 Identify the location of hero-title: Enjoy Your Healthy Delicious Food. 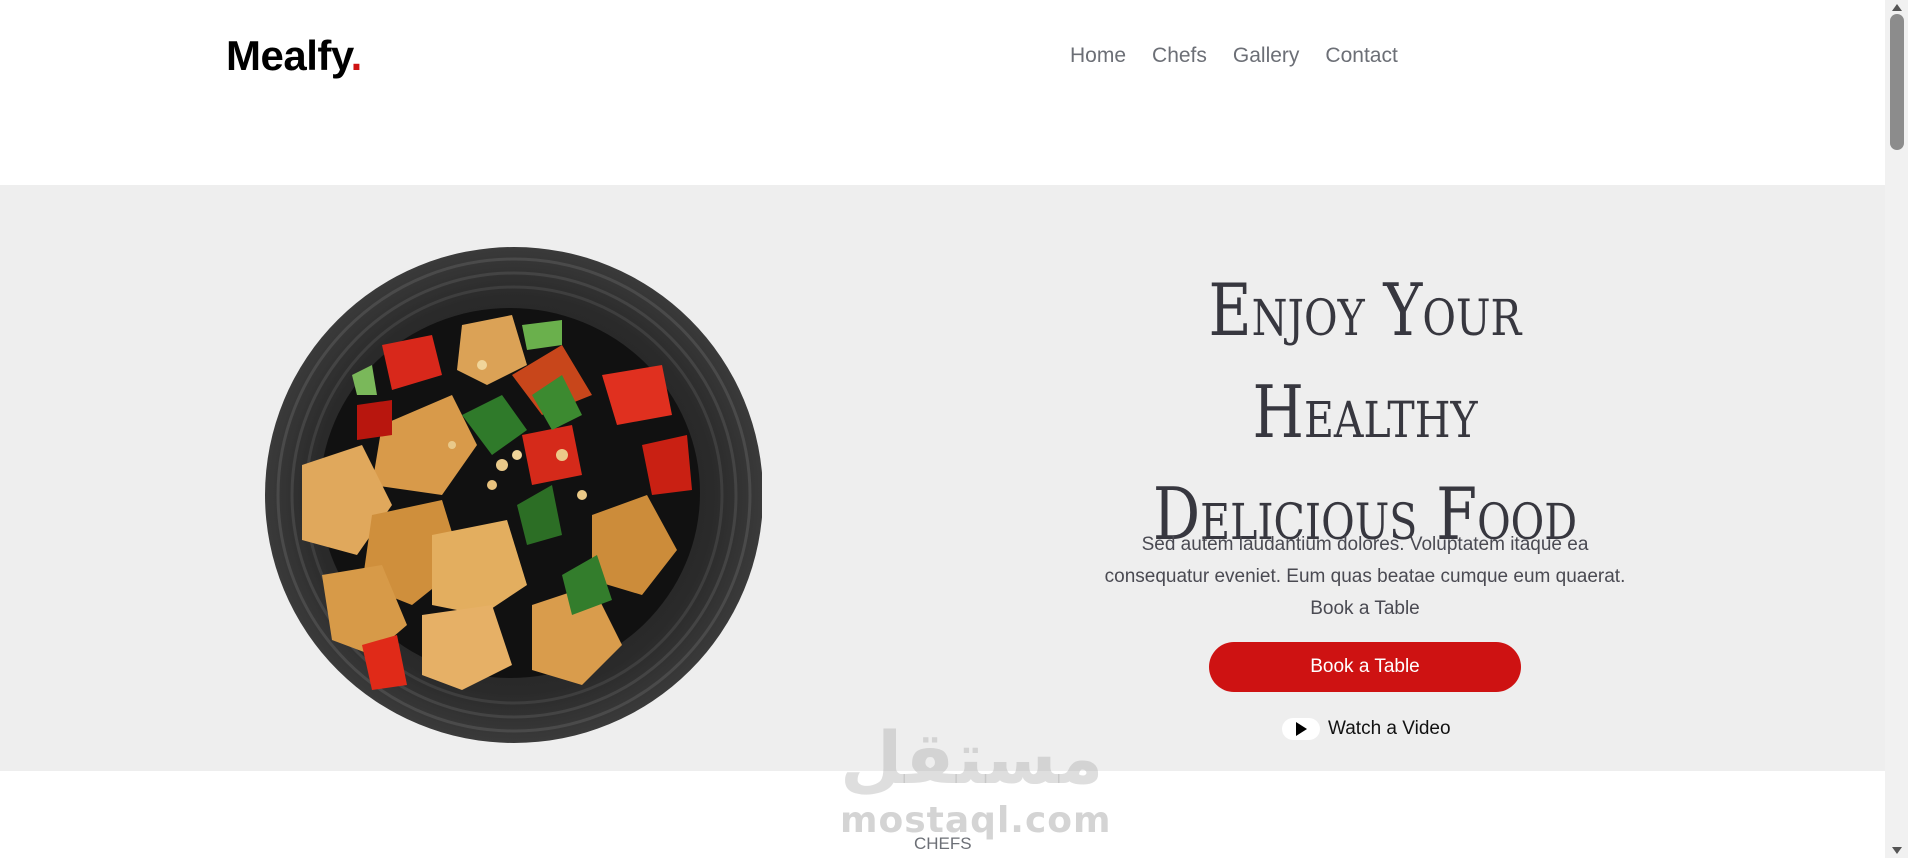
(1364, 412).